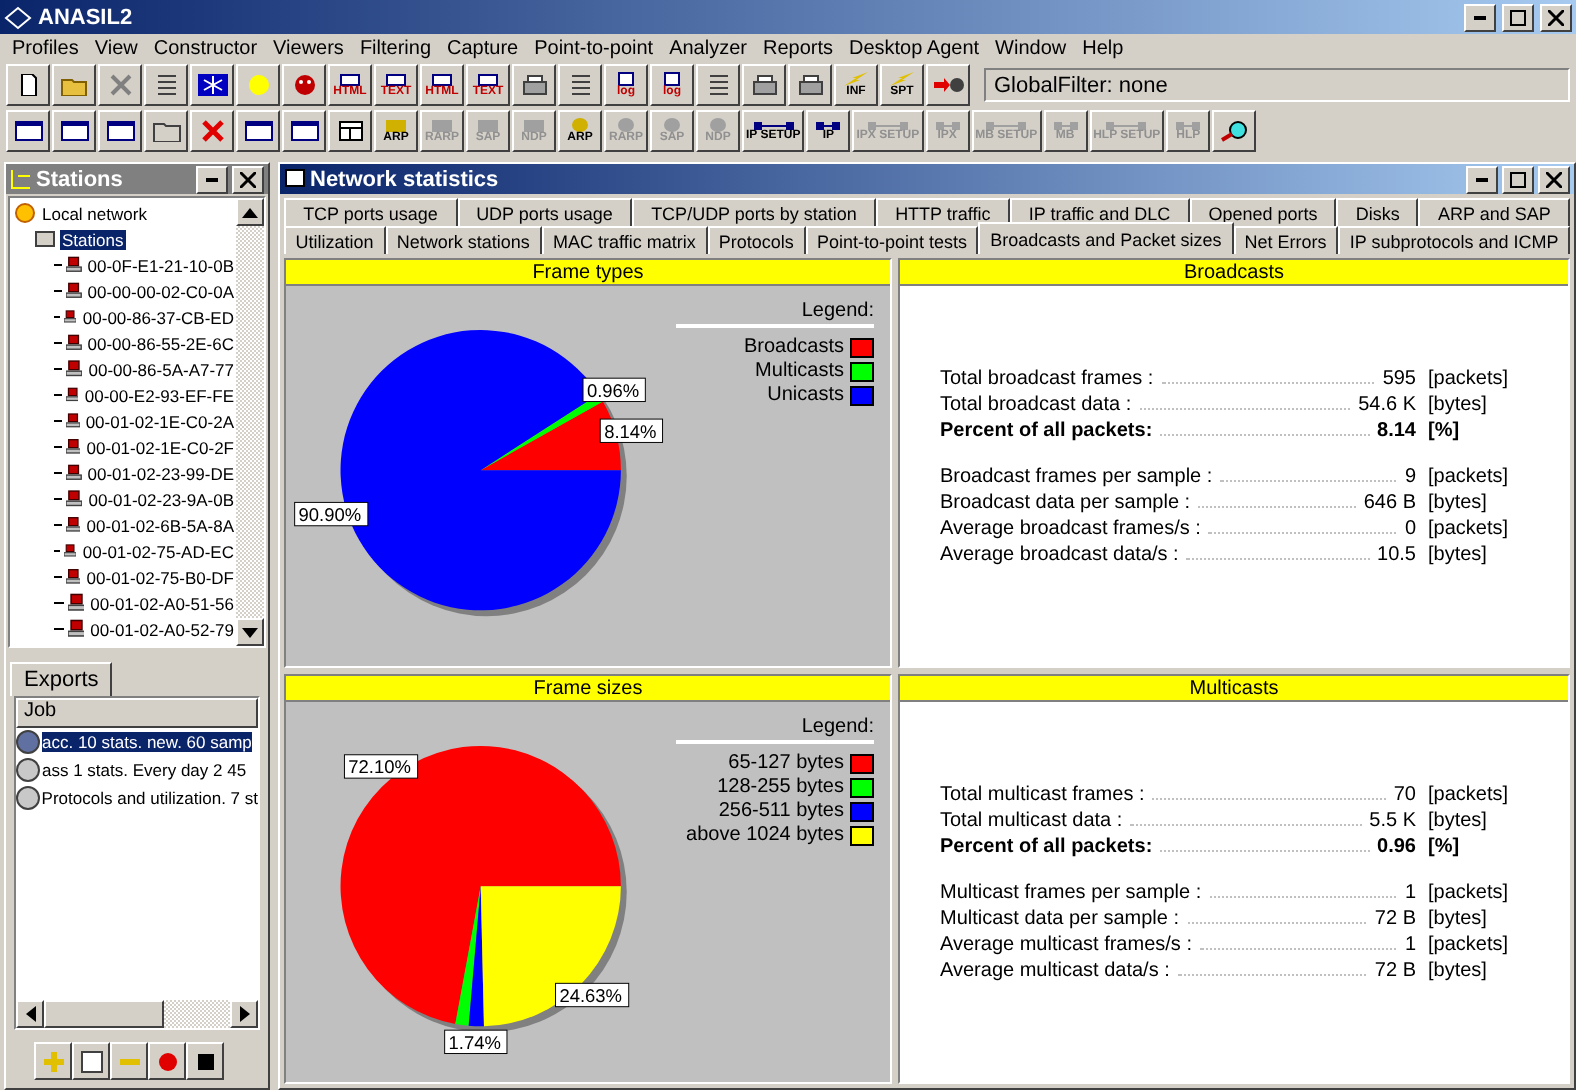 The width and height of the screenshot is (1576, 1090). Describe the element at coordinates (1277, 85) in the screenshot. I see `global-filter-field: GlobalFilter: none` at that location.